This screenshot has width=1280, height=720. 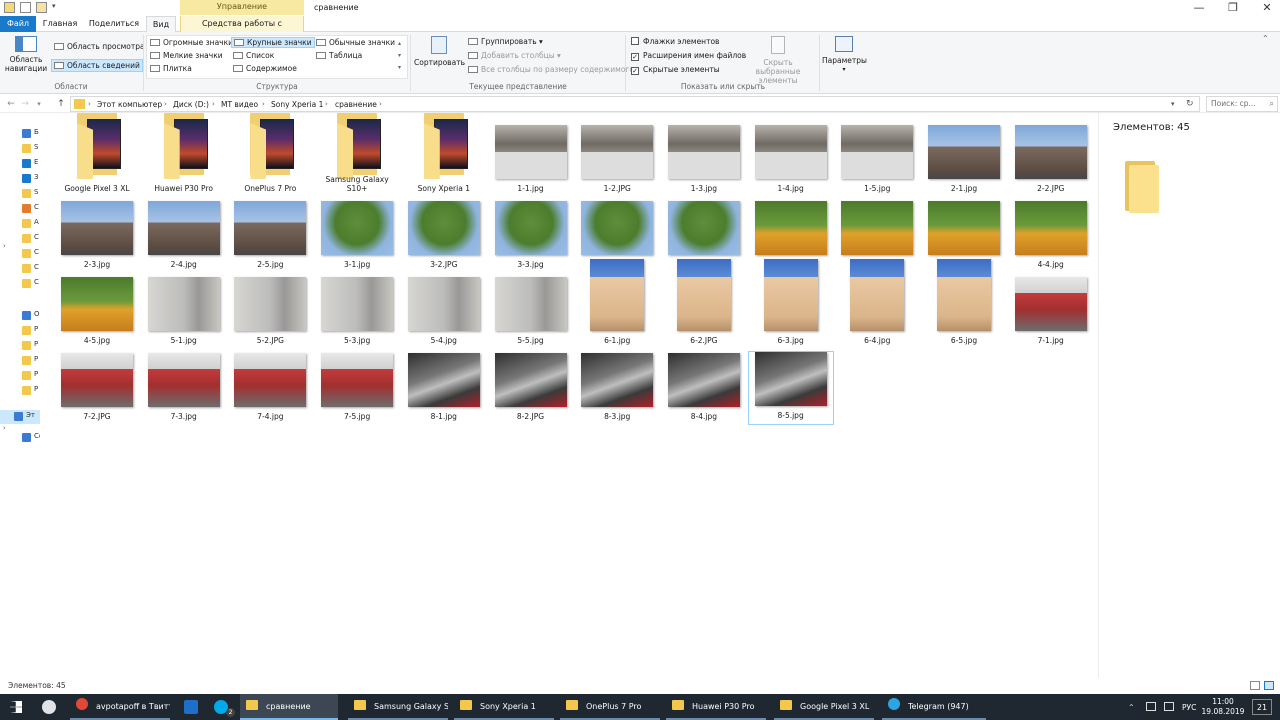 I want to click on breadcrumb-disk-d: Диск (D:), so click(x=191, y=104).